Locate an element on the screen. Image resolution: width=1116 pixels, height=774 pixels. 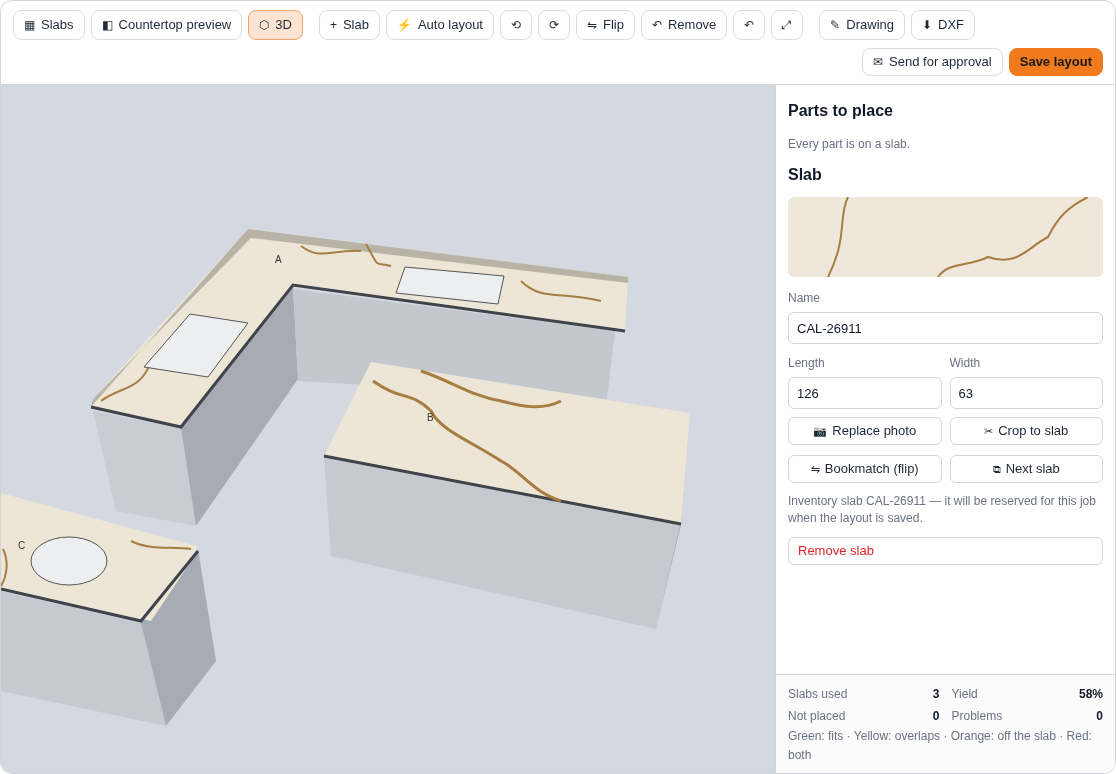
toolbar-button: ⚡ Auto layout is located at coordinates (439, 25).